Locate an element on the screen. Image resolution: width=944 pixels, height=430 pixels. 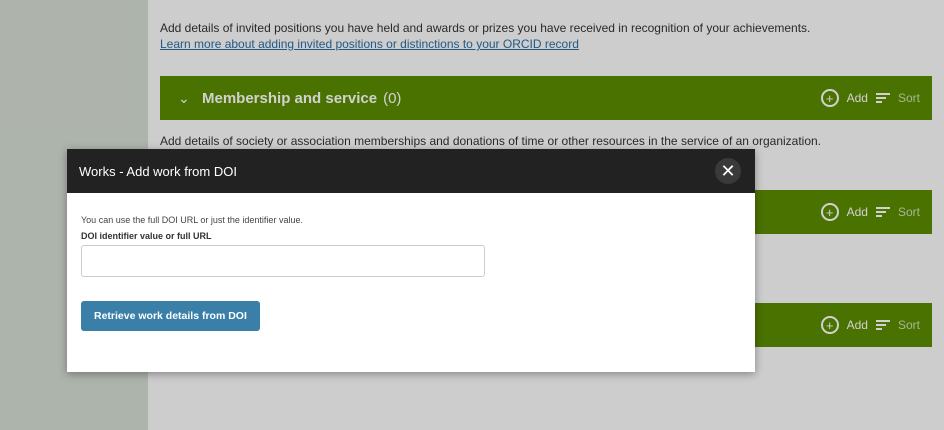
doi-input is located at coordinates (283, 261).